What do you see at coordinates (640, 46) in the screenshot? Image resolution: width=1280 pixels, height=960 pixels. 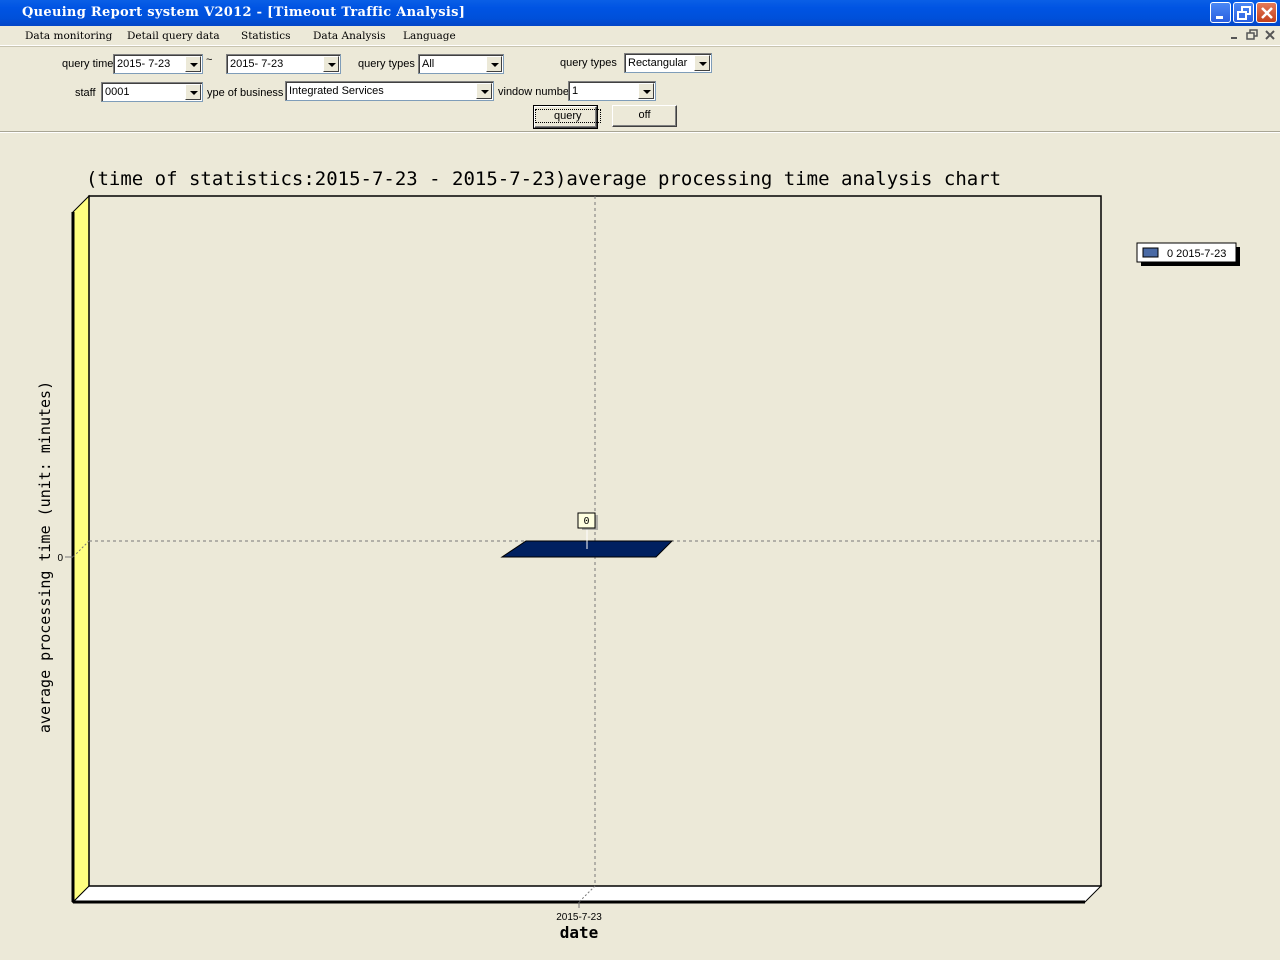 I see `menu-divider` at bounding box center [640, 46].